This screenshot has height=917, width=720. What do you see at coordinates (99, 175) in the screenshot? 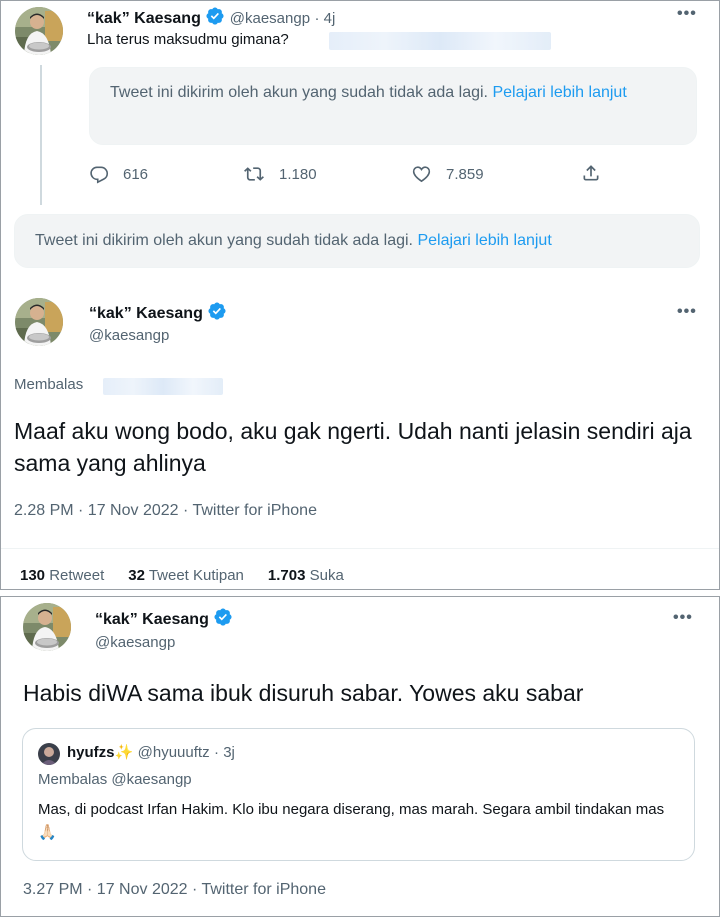
I see `reply-icon` at bounding box center [99, 175].